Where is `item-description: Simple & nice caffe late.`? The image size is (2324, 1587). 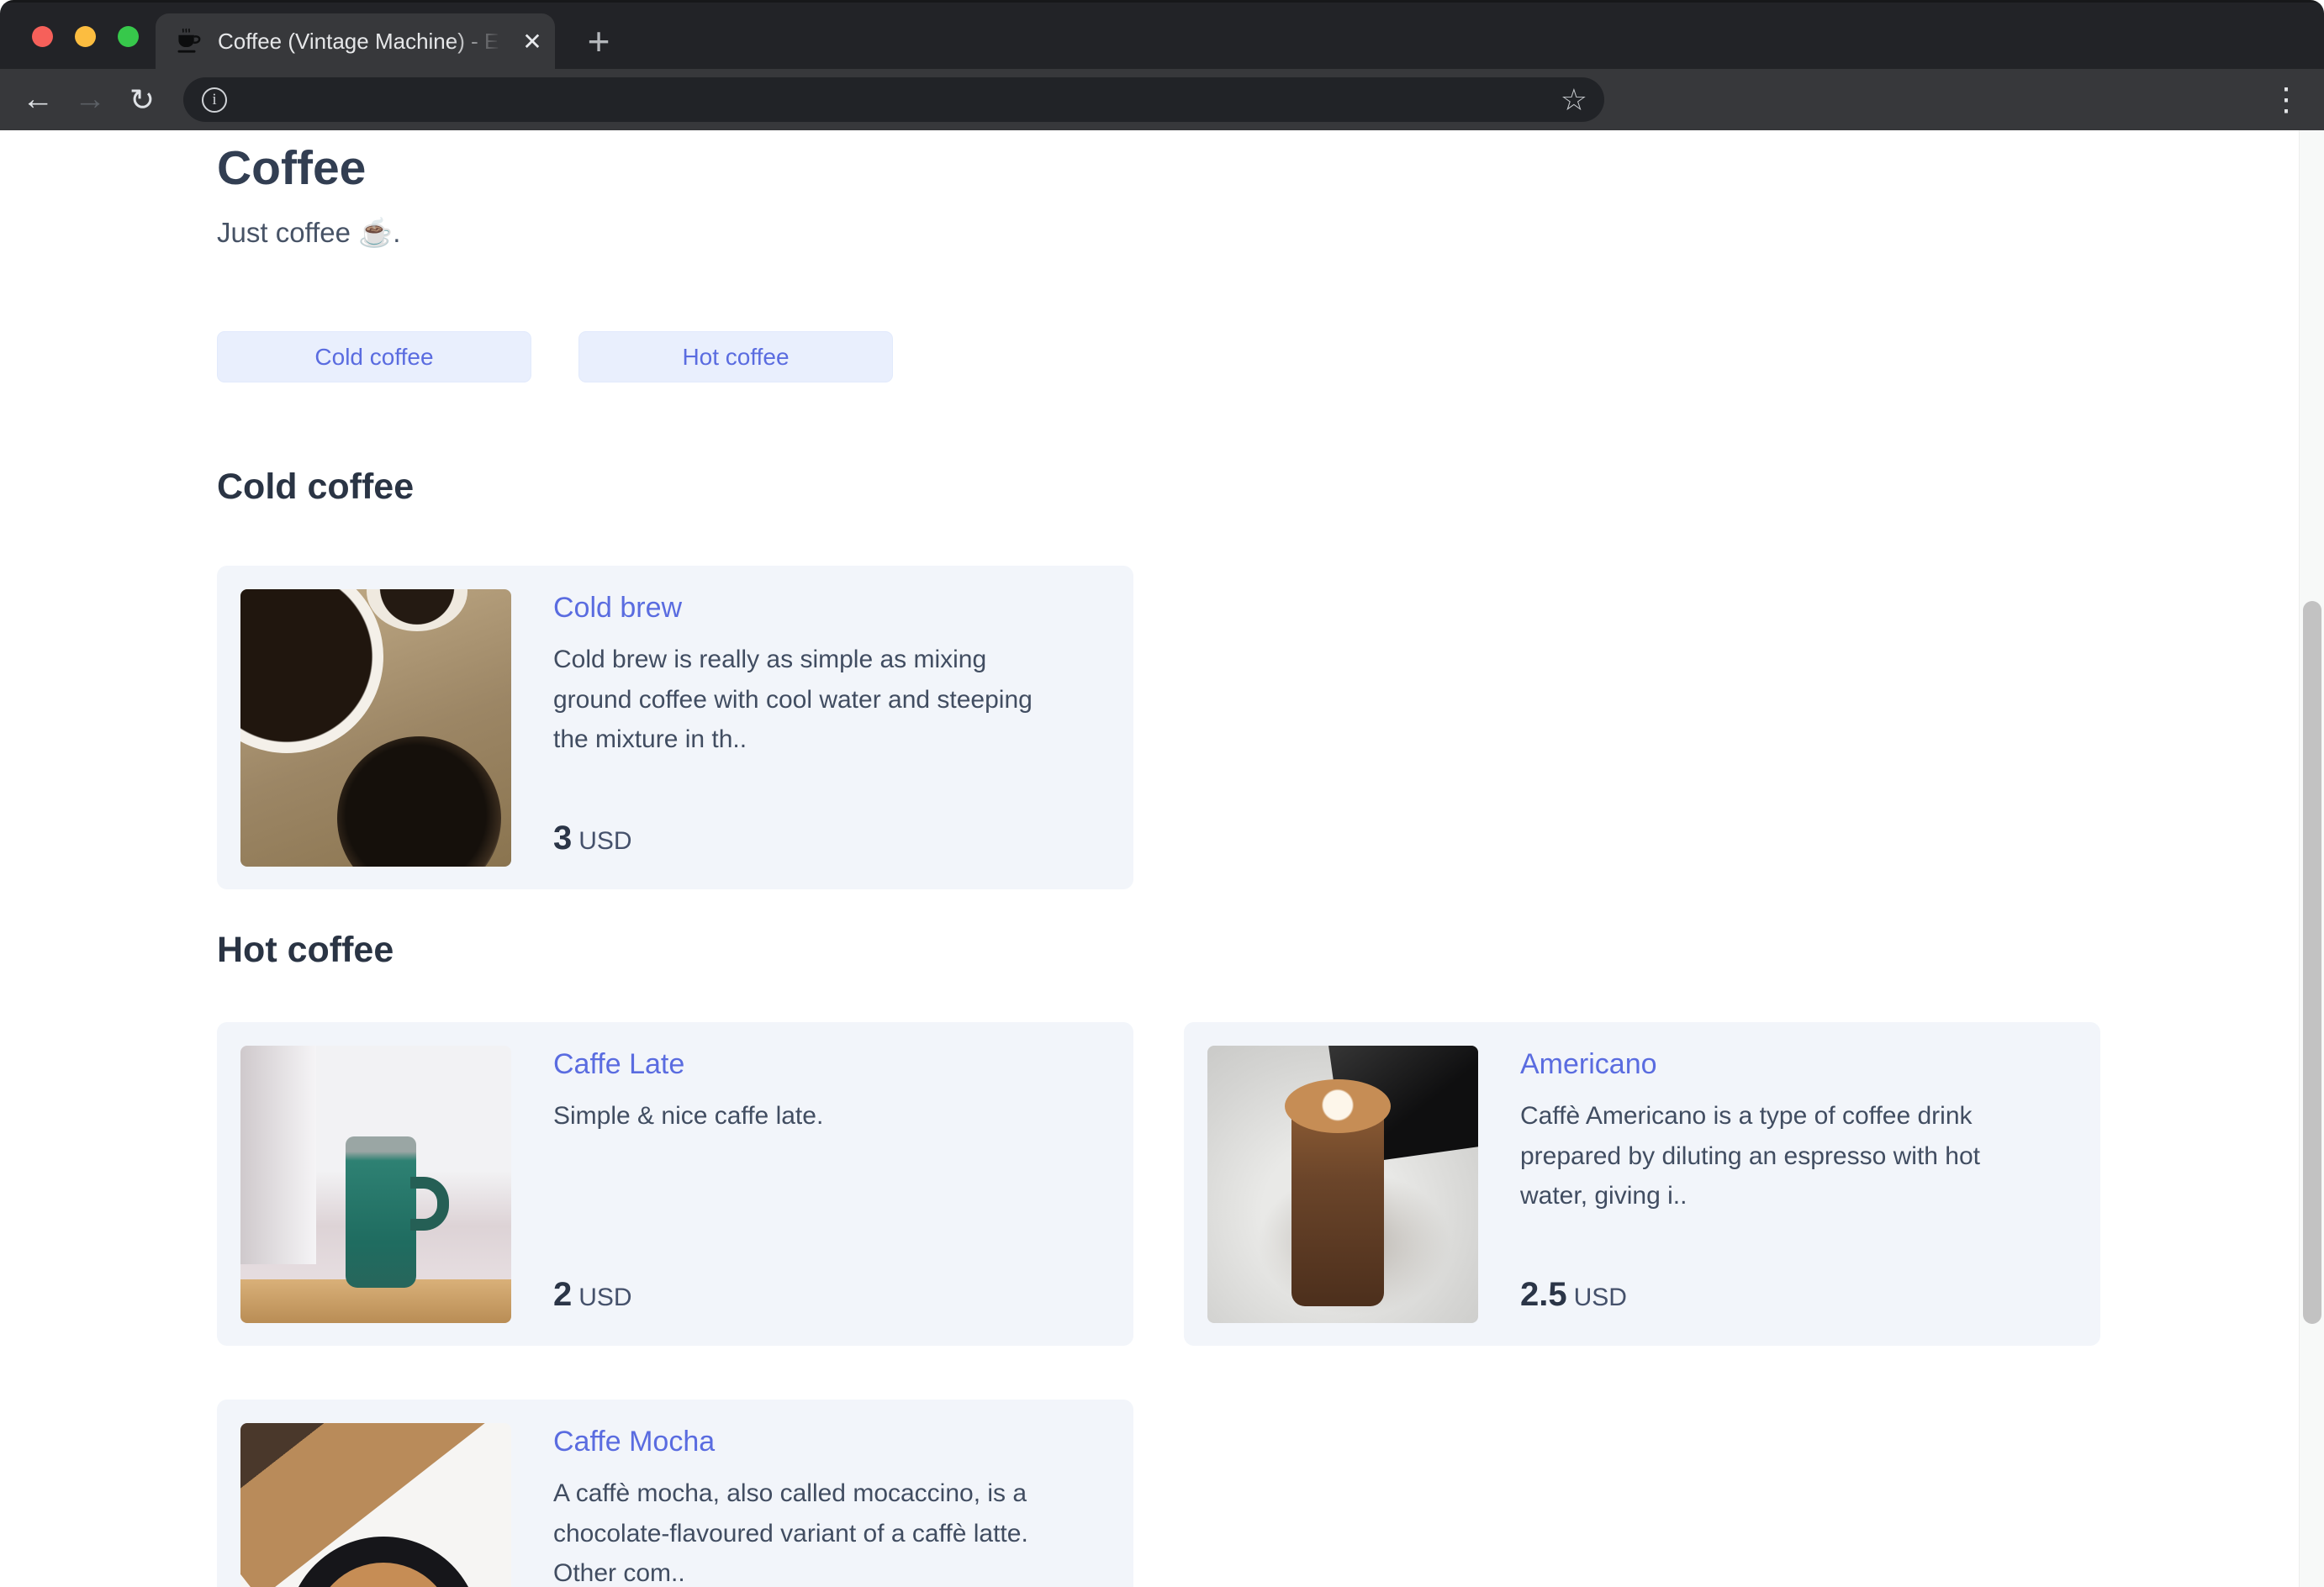 item-description: Simple & nice caffe late. is located at coordinates (688, 1117).